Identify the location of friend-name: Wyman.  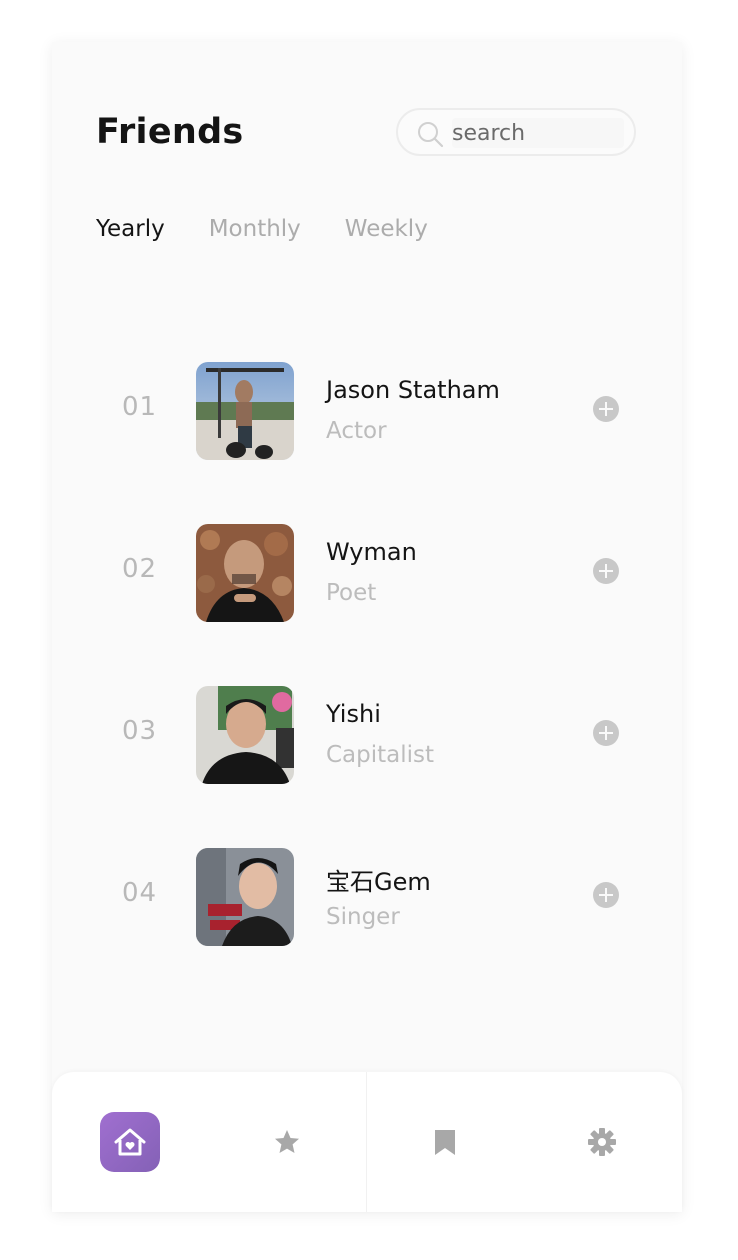
(371, 552).